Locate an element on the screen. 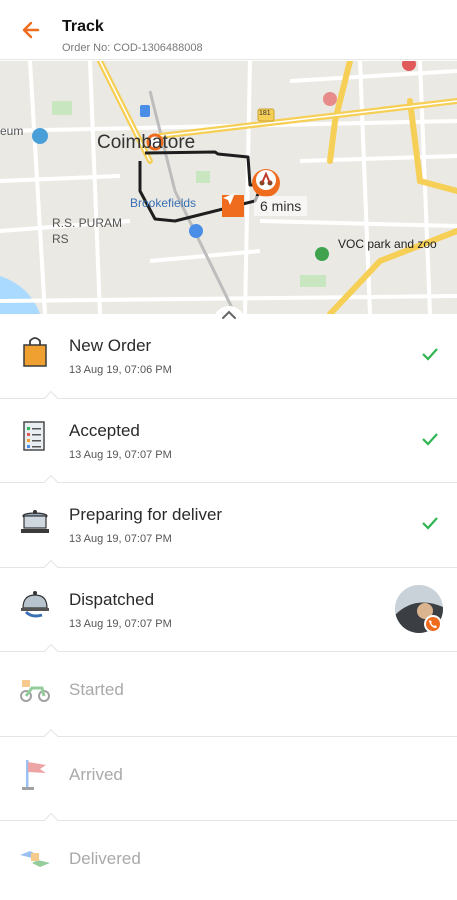  page-title: Track is located at coordinates (83, 26).